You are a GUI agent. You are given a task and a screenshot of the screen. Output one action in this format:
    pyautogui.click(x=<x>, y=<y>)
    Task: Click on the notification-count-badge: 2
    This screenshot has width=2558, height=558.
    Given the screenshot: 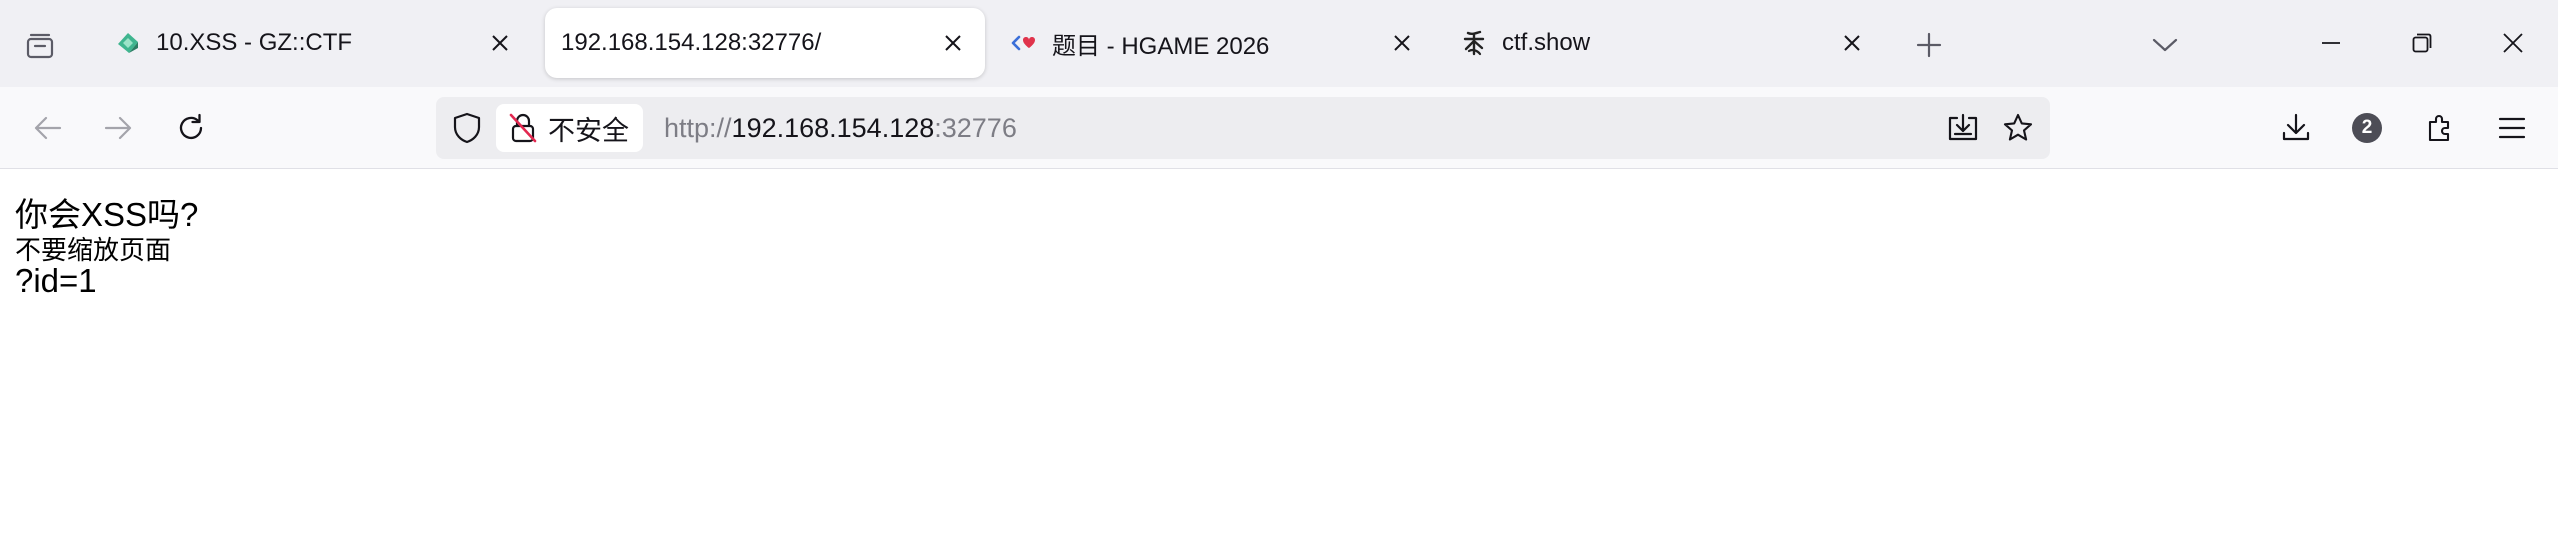 What is the action you would take?
    pyautogui.click(x=2367, y=128)
    